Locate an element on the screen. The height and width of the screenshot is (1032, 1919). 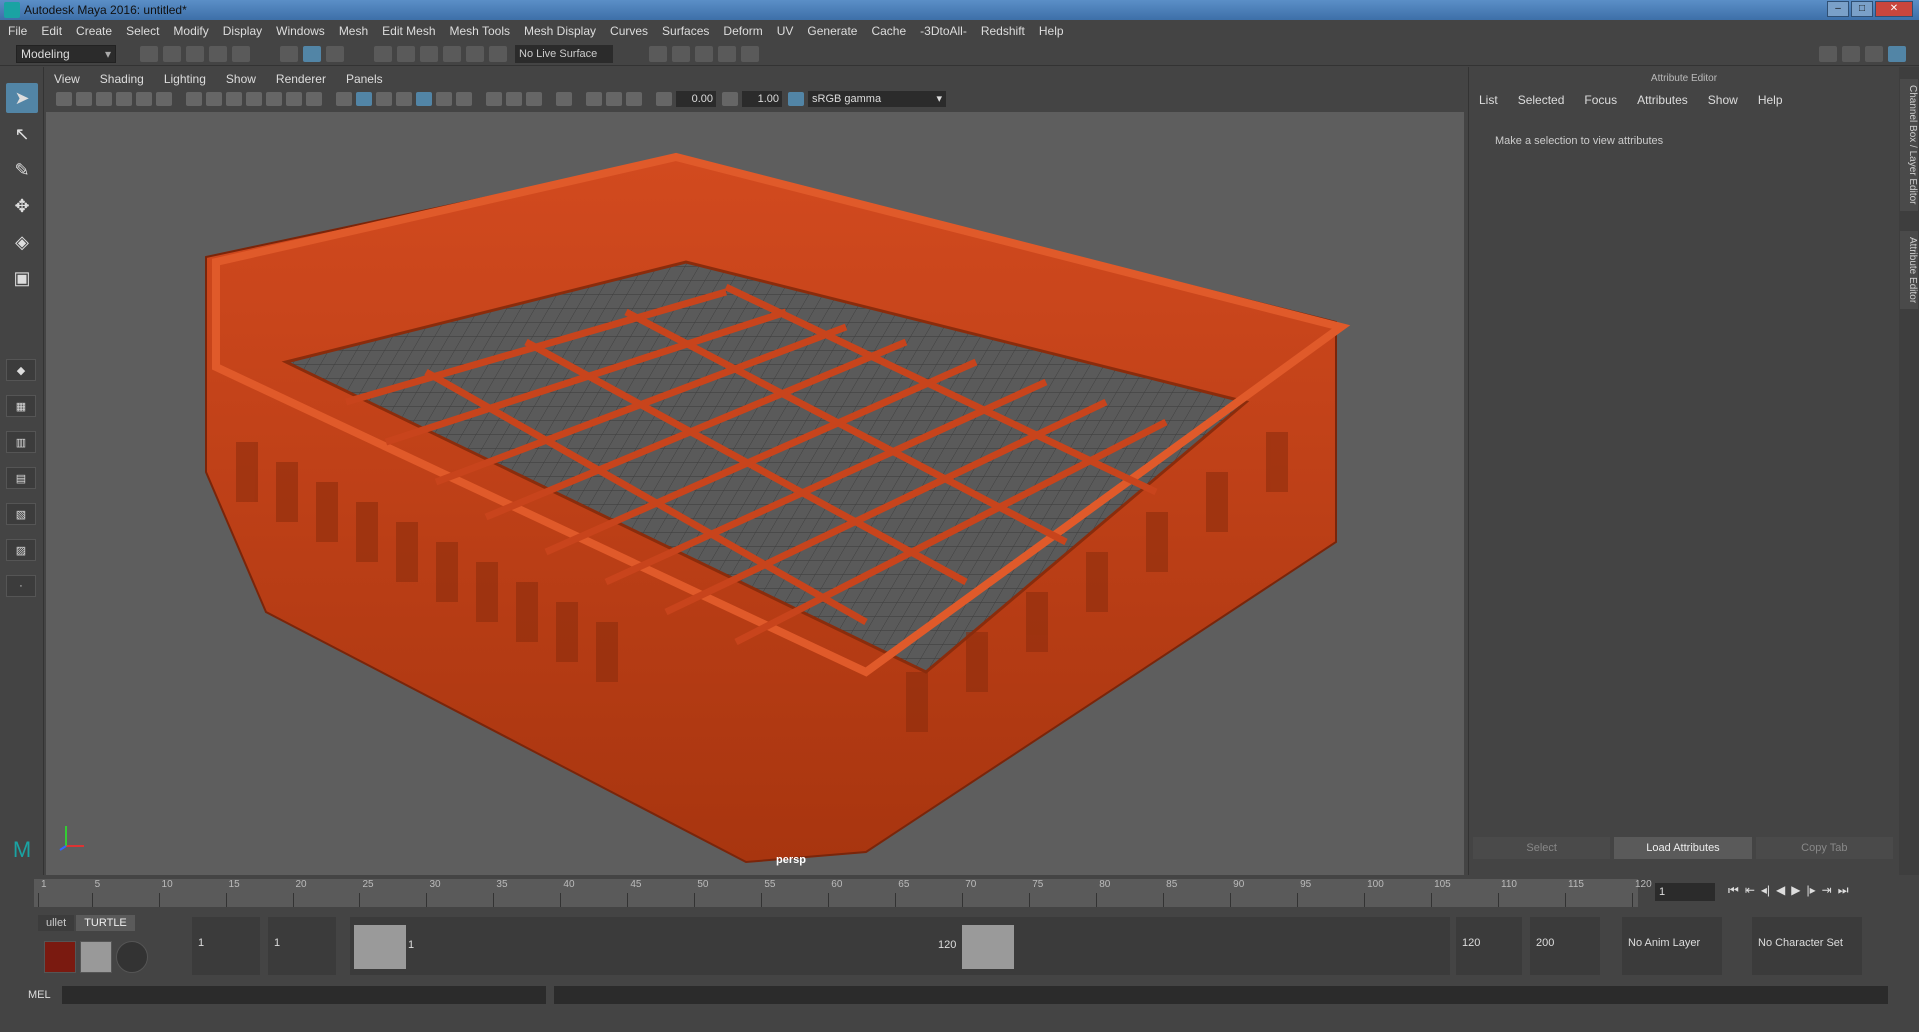
ae-menu-attributes: Attributes is located at coordinates (1662, 100).